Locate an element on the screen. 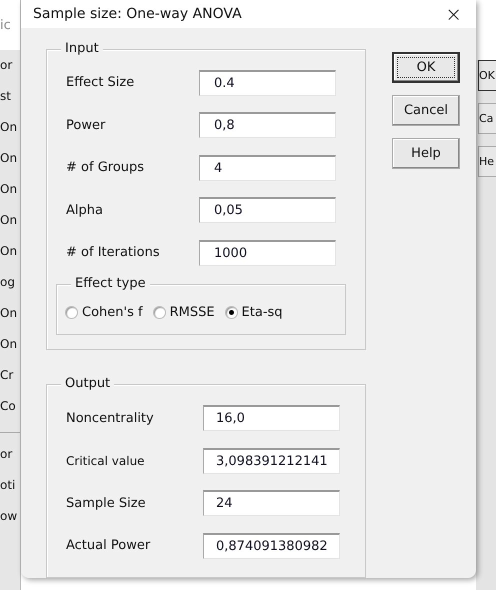 The width and height of the screenshot is (496, 590). dialog-button: Ca is located at coordinates (487, 118).